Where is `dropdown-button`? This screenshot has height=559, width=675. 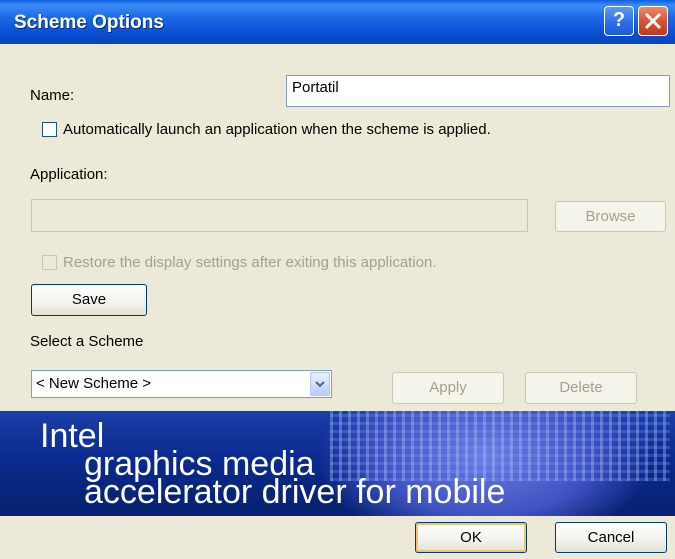
dropdown-button is located at coordinates (320, 384).